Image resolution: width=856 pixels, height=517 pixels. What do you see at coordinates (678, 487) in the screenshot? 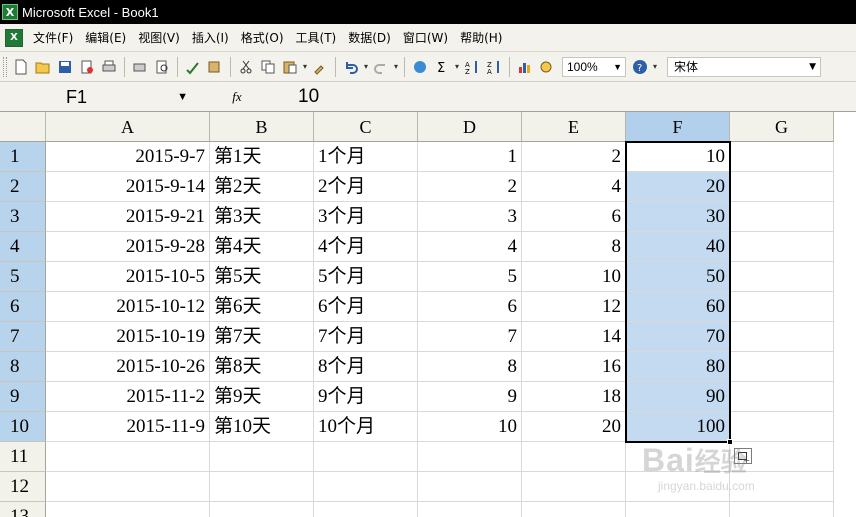
I see `cell-f12` at bounding box center [678, 487].